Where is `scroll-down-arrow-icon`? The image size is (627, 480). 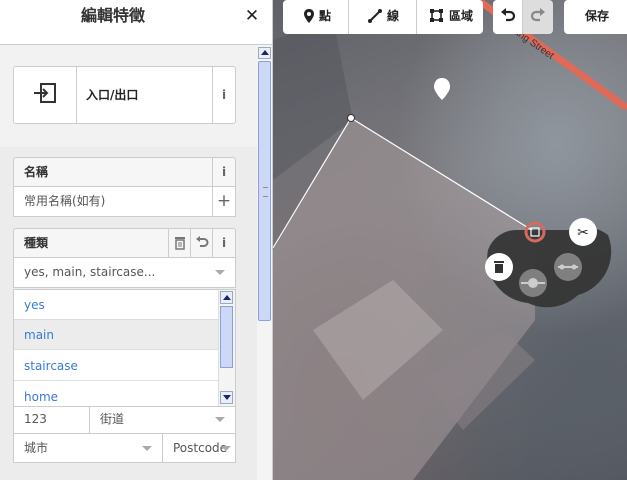 scroll-down-arrow-icon is located at coordinates (226, 397).